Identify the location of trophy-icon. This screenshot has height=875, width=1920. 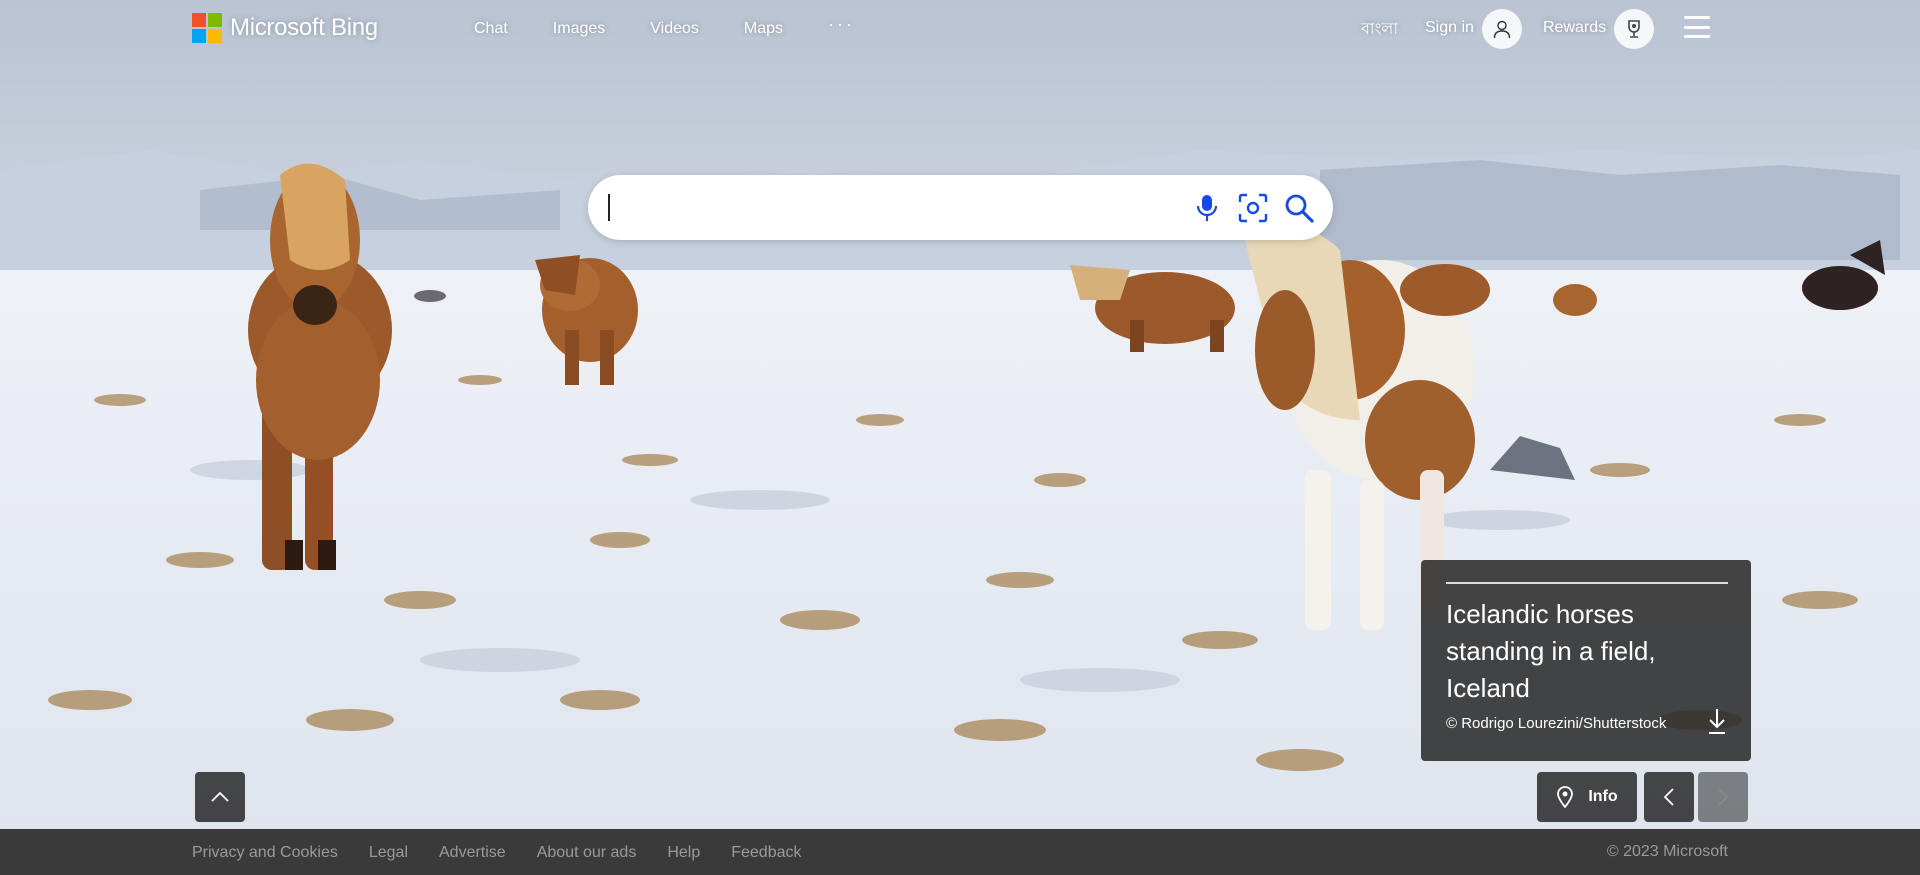
(1634, 29).